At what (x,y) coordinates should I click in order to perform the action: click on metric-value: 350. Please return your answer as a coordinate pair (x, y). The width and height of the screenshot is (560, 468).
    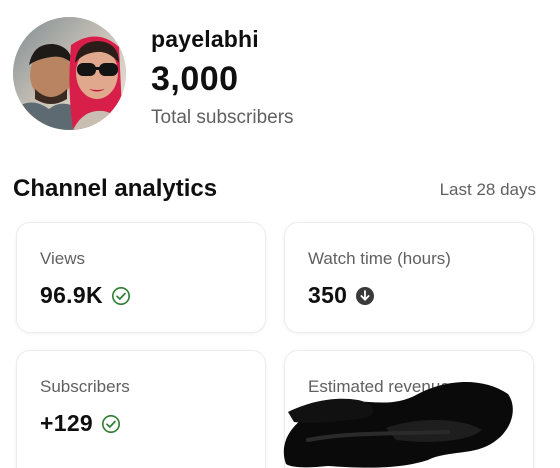
    Looking at the image, I should click on (328, 295).